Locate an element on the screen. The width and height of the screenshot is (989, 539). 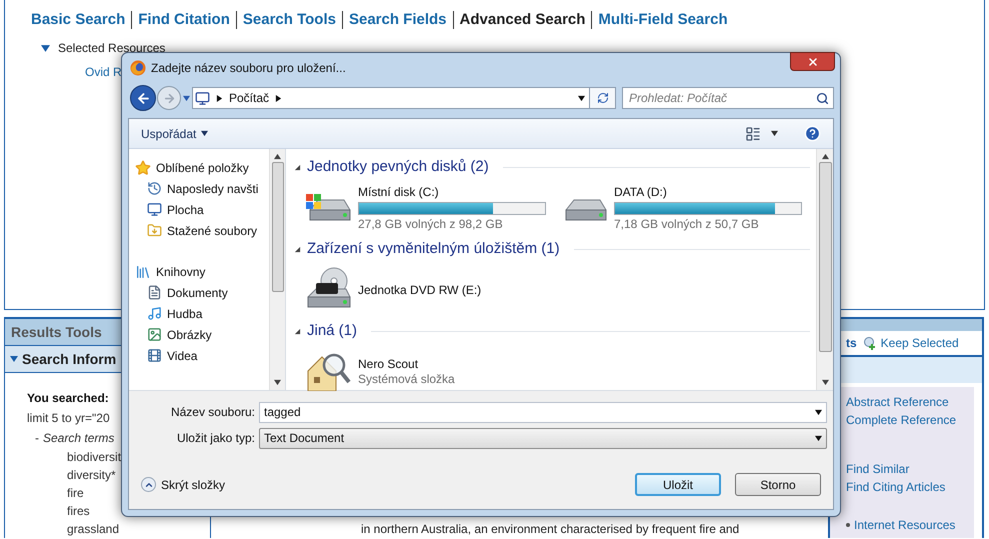
abstract-text: in northern Australia, an environment characterised by frequent fire and is located at coordinates (550, 529).